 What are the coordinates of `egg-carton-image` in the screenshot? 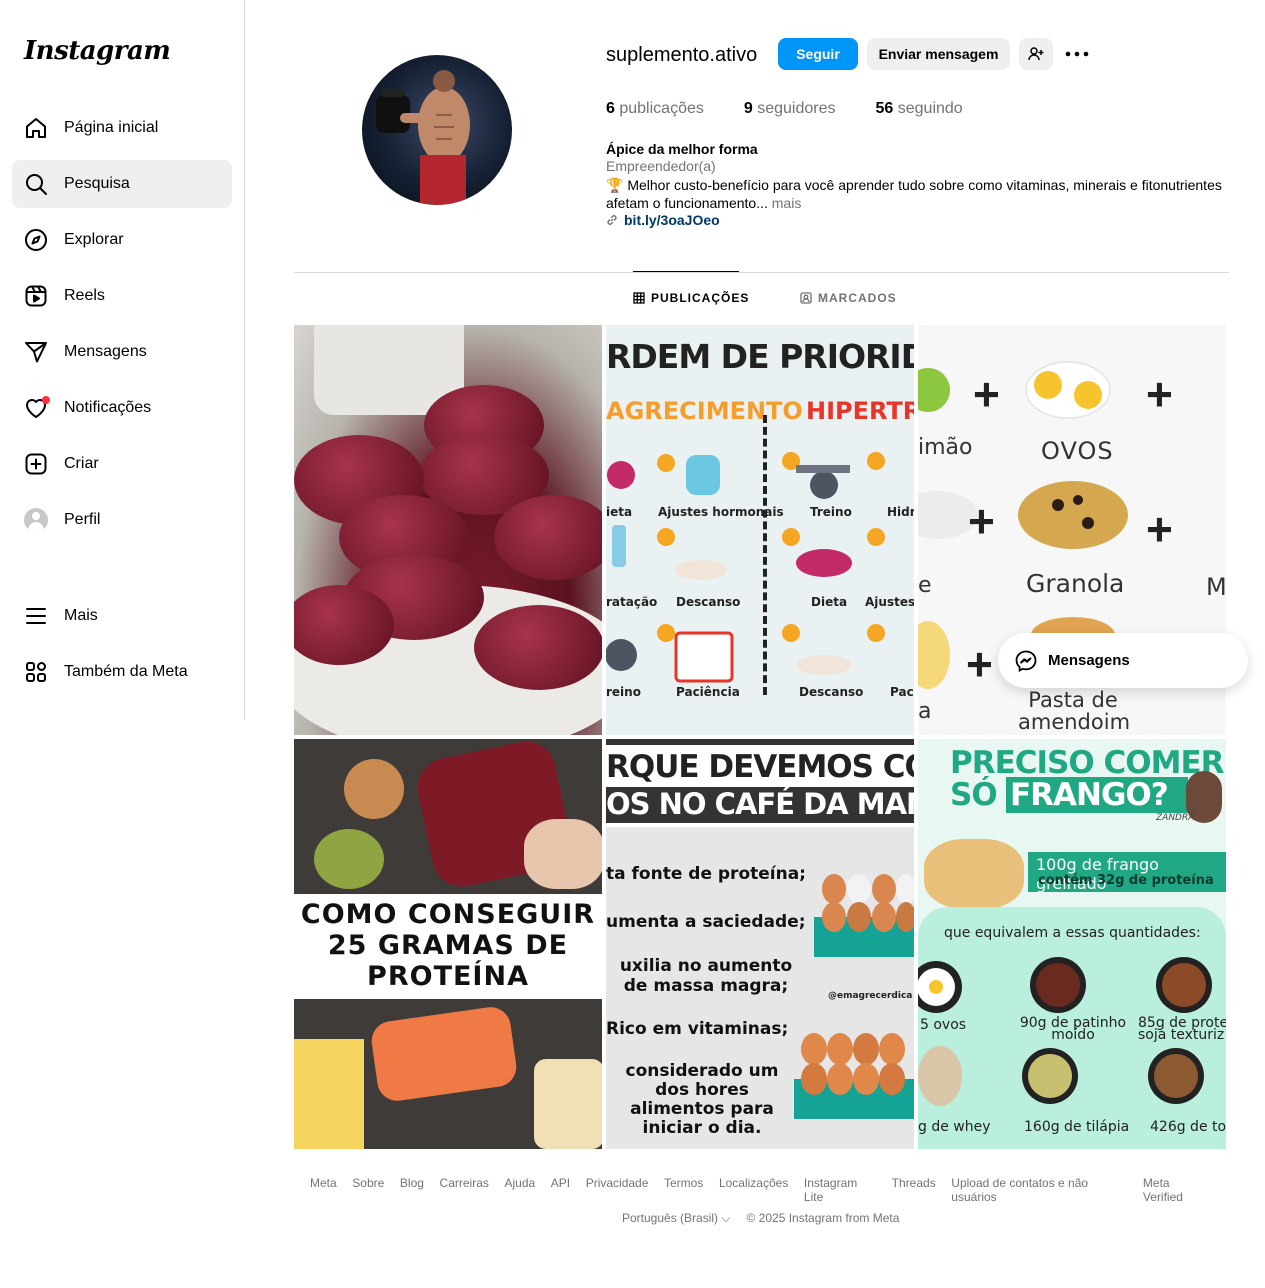 It's located at (864, 915).